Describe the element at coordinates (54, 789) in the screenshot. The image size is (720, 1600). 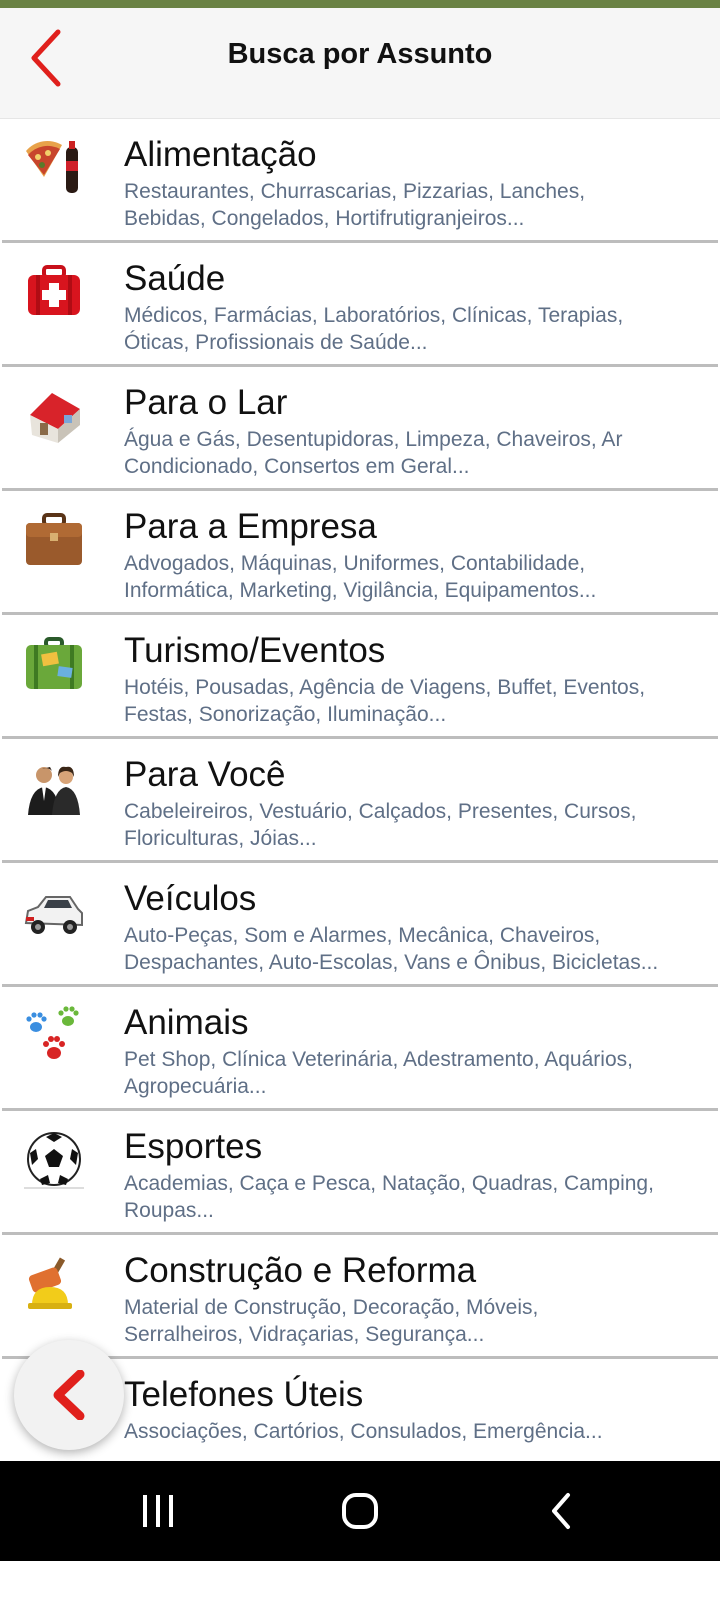
I see `people-icon` at that location.